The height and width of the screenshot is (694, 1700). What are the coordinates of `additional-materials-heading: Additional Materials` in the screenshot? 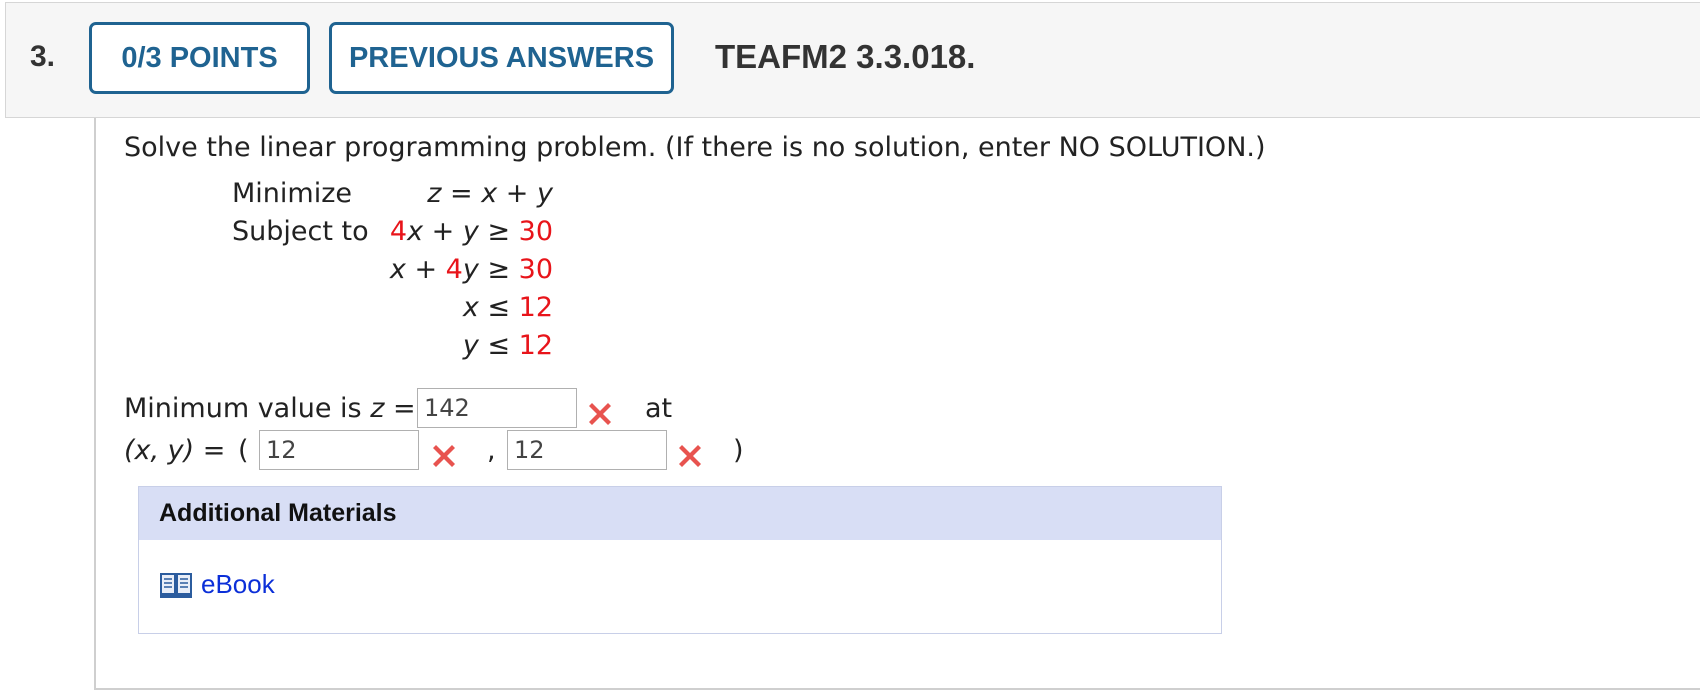 It's located at (680, 513).